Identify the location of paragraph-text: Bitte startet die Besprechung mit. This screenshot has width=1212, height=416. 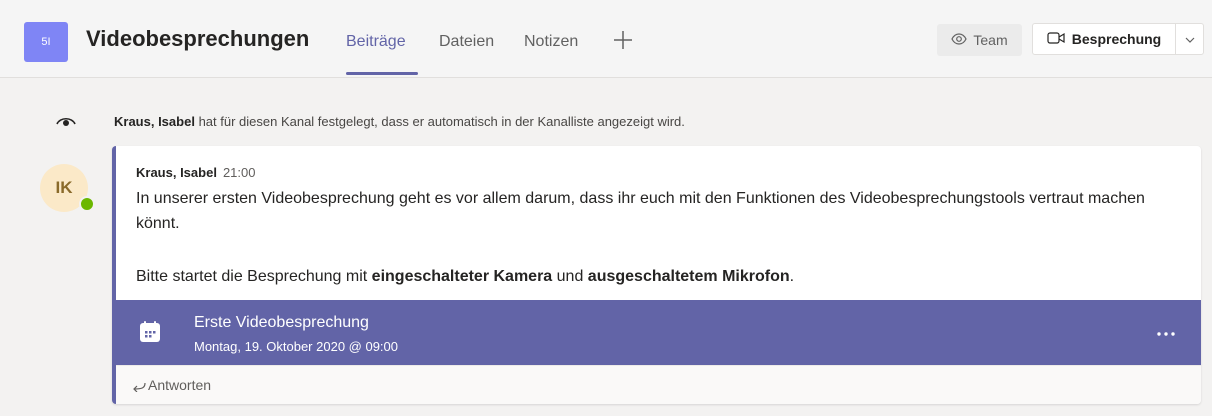
(254, 276).